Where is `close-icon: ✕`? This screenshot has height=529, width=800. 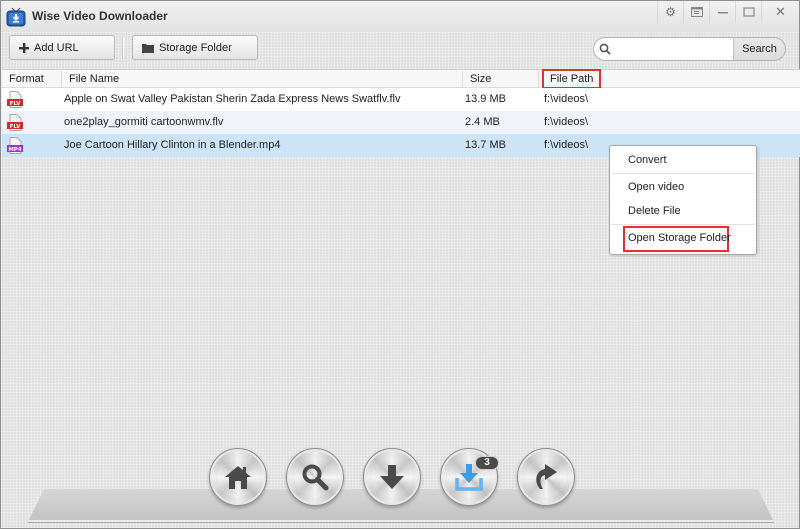 close-icon: ✕ is located at coordinates (780, 11).